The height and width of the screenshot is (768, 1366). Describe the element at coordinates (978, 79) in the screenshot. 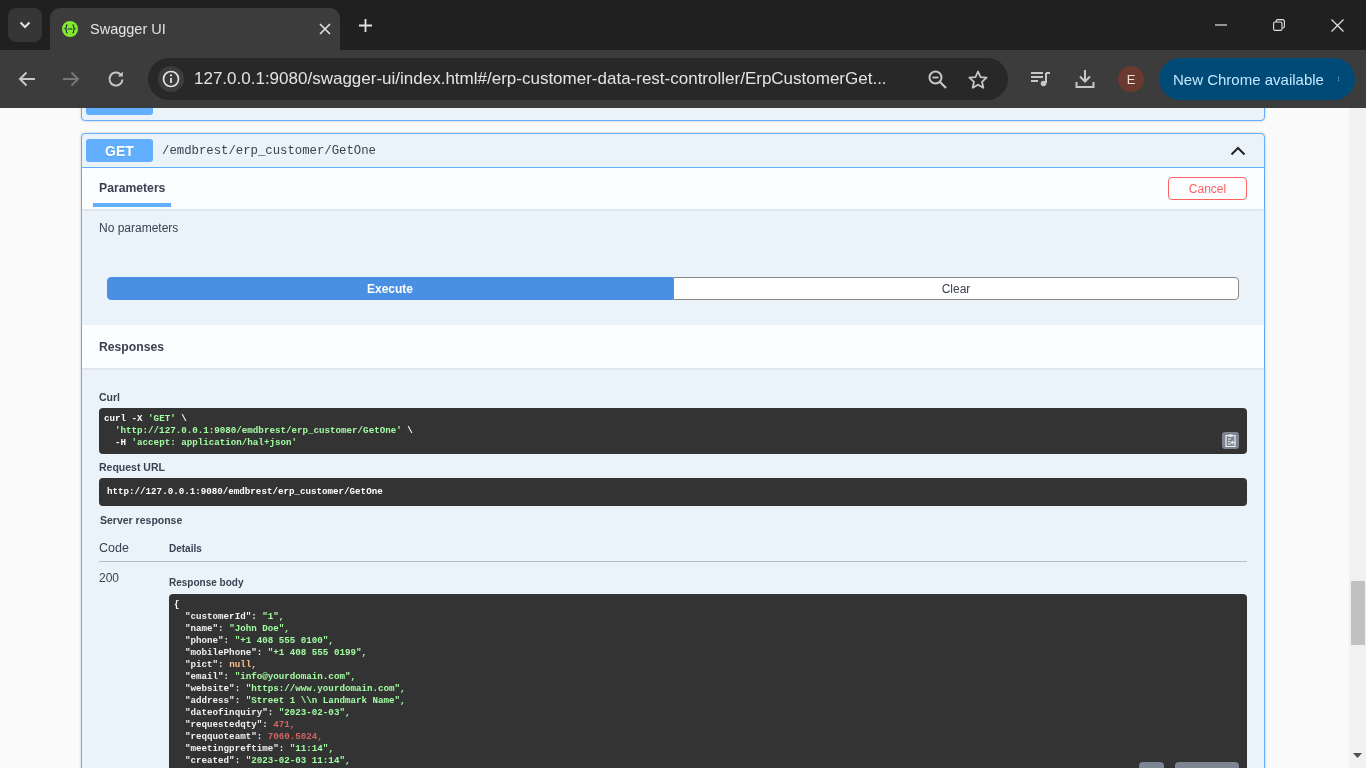

I see `star-icon` at that location.